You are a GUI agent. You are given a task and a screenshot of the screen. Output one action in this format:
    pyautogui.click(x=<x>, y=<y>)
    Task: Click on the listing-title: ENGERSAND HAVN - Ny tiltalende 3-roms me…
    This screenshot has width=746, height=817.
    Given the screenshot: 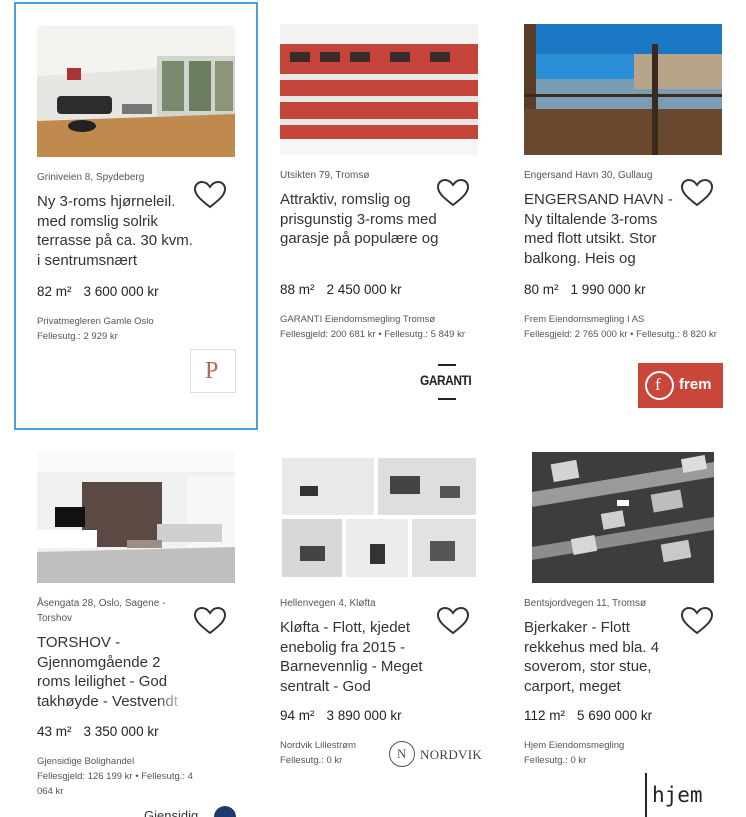 What is the action you would take?
    pyautogui.click(x=604, y=229)
    